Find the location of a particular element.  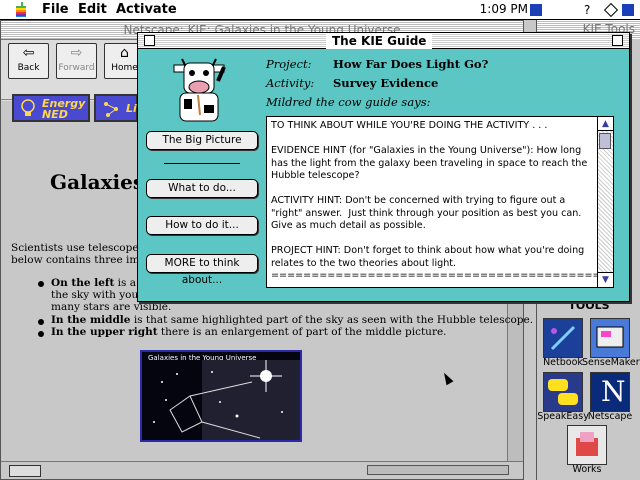

bullet-left-line3: many stars are visible. is located at coordinates (111, 307).